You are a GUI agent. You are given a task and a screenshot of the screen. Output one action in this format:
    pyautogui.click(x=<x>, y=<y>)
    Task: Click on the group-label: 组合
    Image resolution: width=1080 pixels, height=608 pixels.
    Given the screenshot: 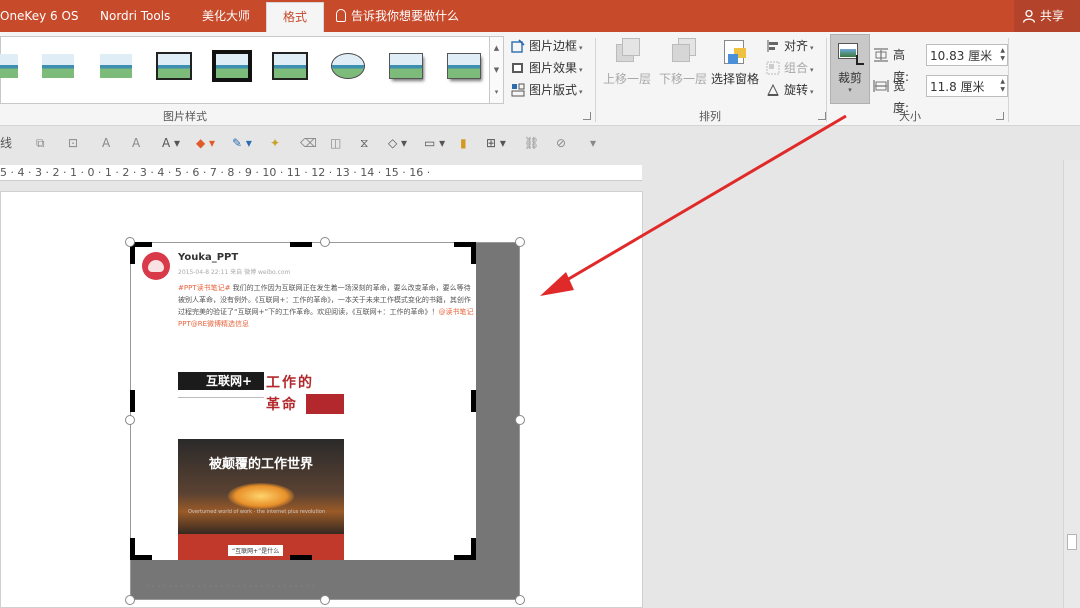 What is the action you would take?
    pyautogui.click(x=796, y=68)
    